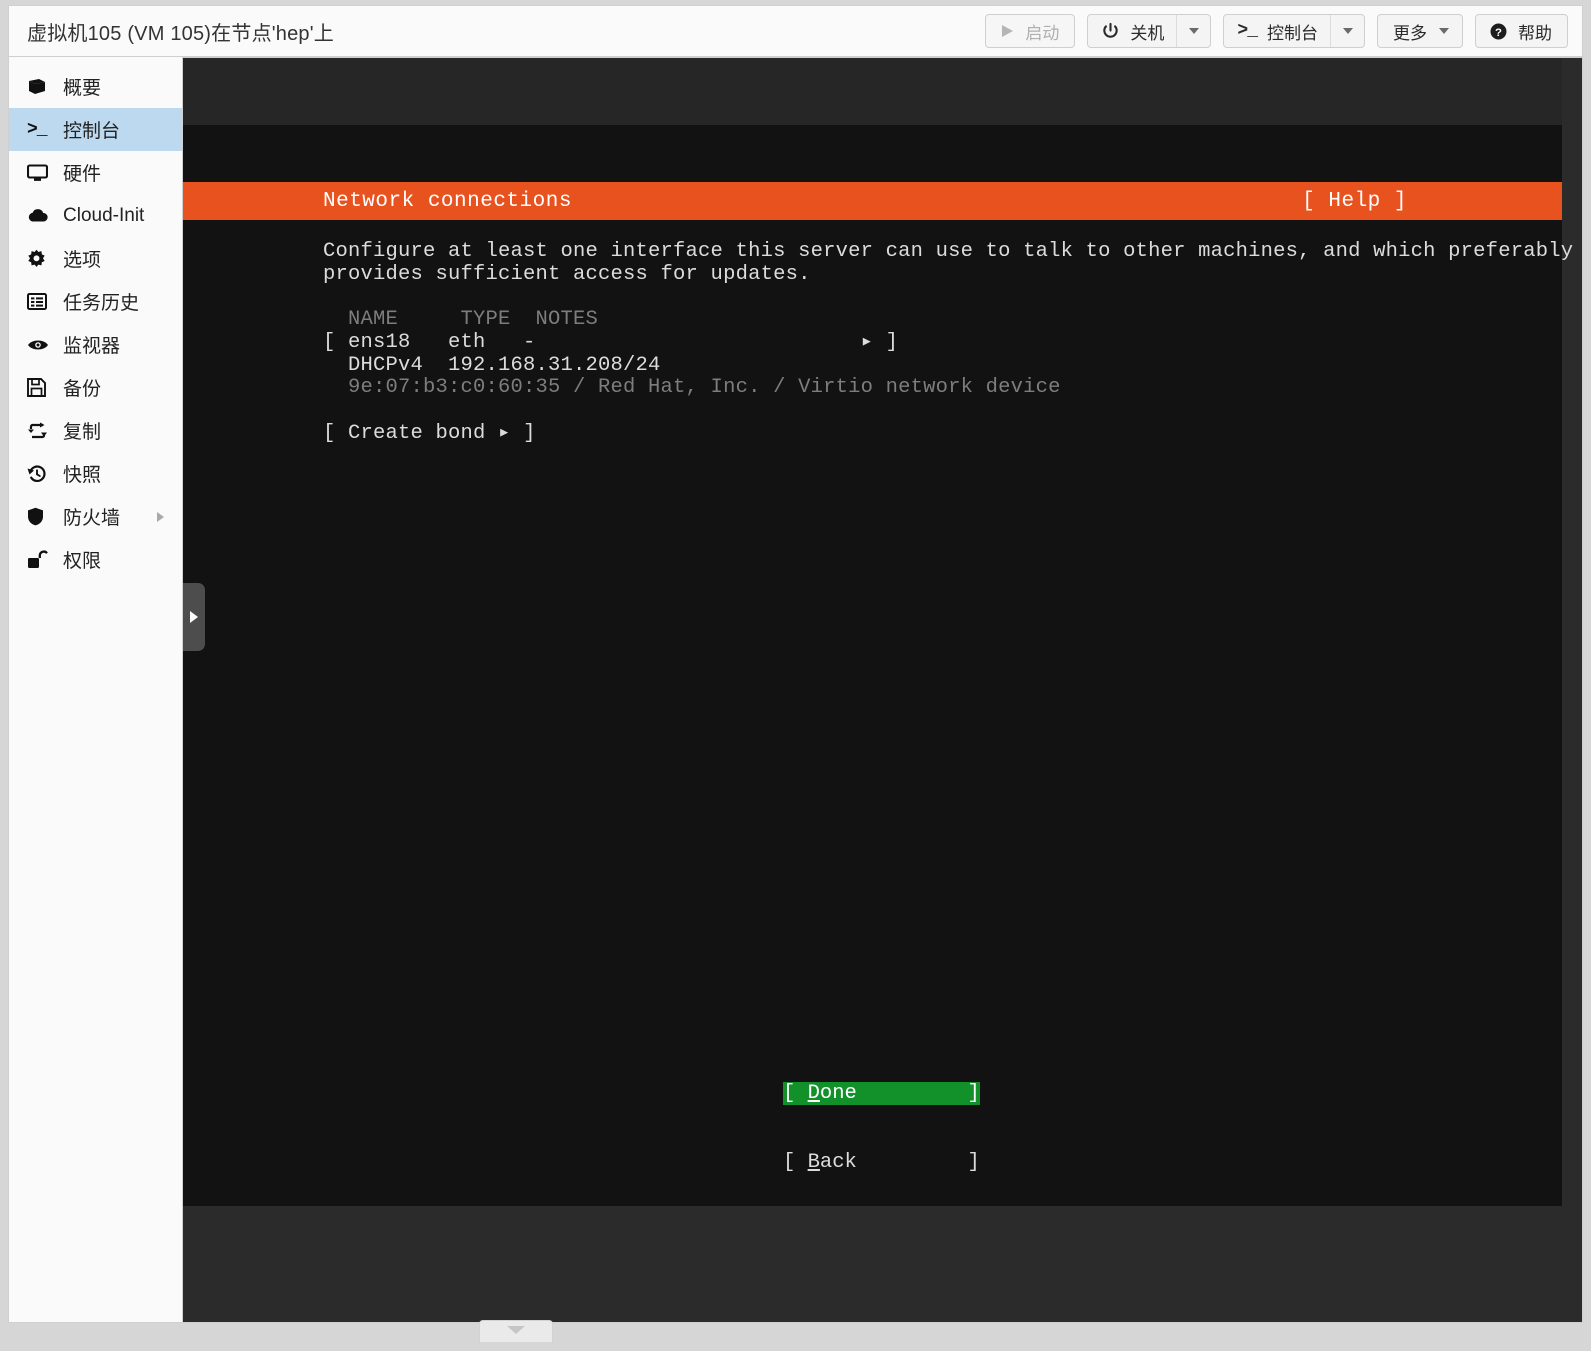  I want to click on interface-row-ens18: [ ens18 eth - ▸ ], so click(872, 343).